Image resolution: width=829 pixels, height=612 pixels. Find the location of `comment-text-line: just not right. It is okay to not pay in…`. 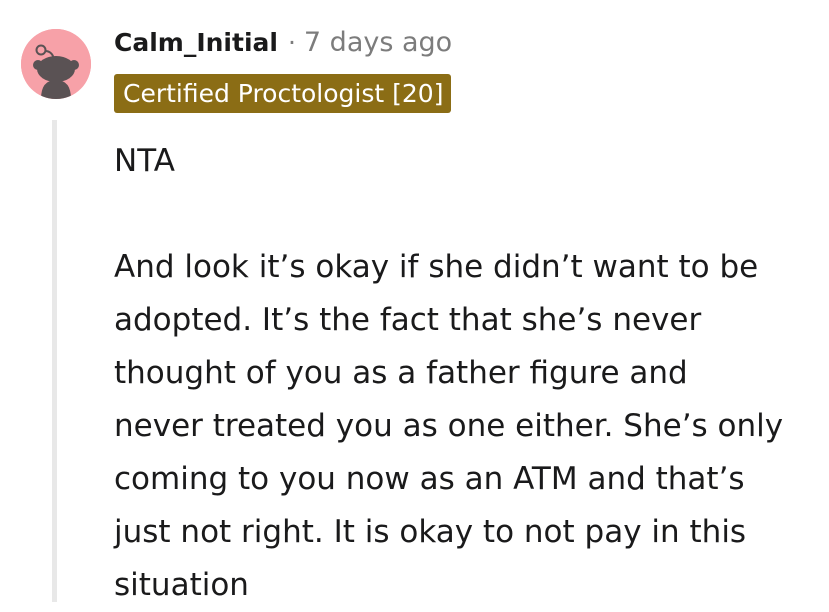

comment-text-line: just not right. It is okay to not pay in… is located at coordinates (430, 532).